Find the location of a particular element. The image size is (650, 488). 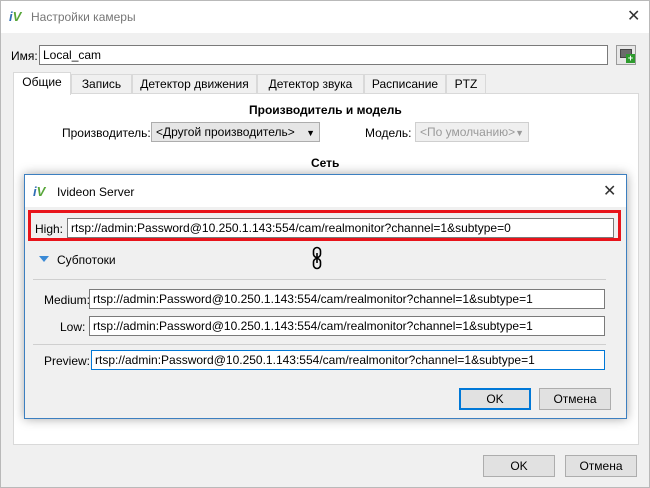

save-camera-button: + is located at coordinates (626, 55).